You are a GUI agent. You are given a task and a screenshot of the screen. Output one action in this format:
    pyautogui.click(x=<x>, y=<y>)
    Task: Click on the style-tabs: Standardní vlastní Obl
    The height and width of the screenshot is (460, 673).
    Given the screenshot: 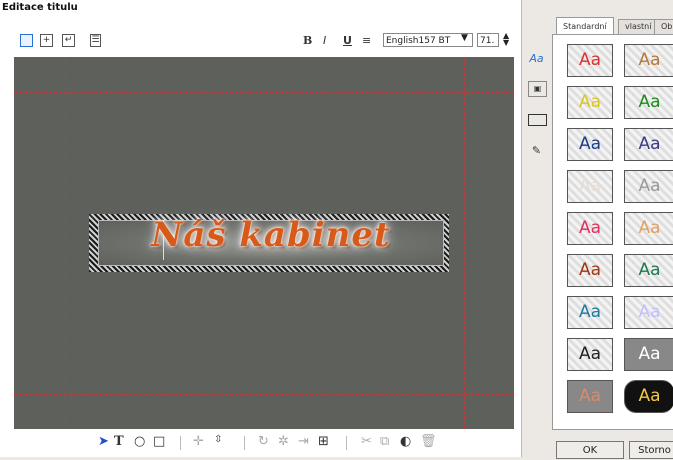 What is the action you would take?
    pyautogui.click(x=612, y=26)
    